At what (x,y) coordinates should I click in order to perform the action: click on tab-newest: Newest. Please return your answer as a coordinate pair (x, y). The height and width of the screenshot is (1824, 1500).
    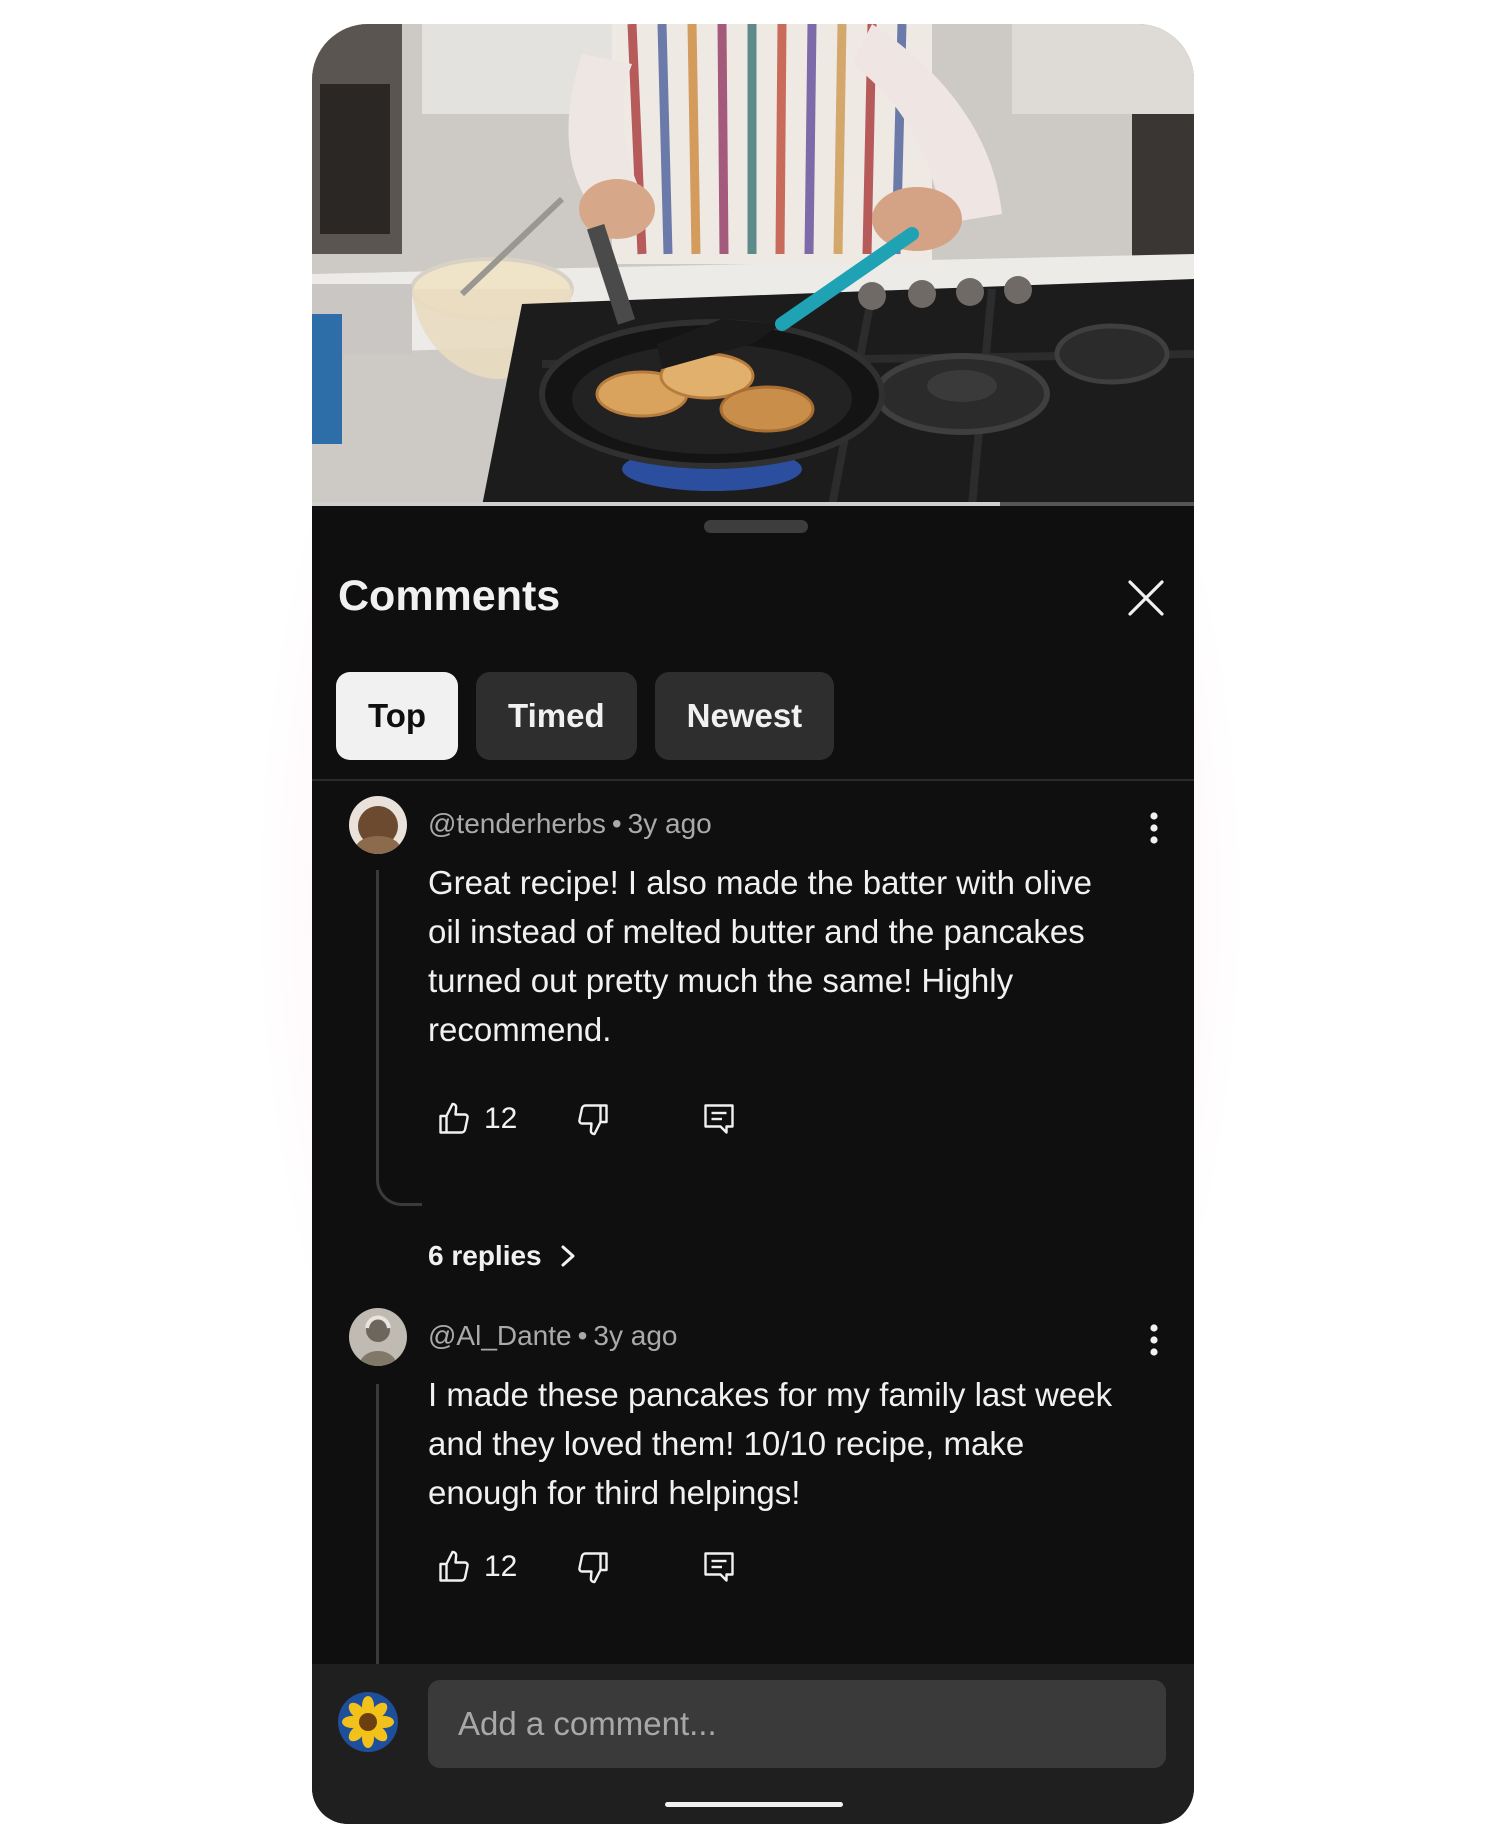
    Looking at the image, I should click on (744, 716).